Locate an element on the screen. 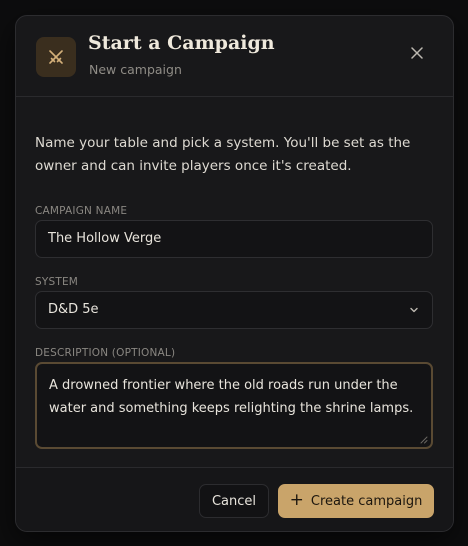 The width and height of the screenshot is (468, 546). campaign-name-input: The Hollow Verge is located at coordinates (234, 239).